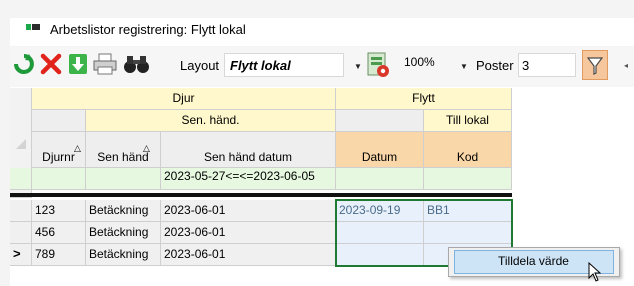 This screenshot has height=286, width=634. What do you see at coordinates (595, 272) in the screenshot?
I see `mouse-cursor-icon` at bounding box center [595, 272].